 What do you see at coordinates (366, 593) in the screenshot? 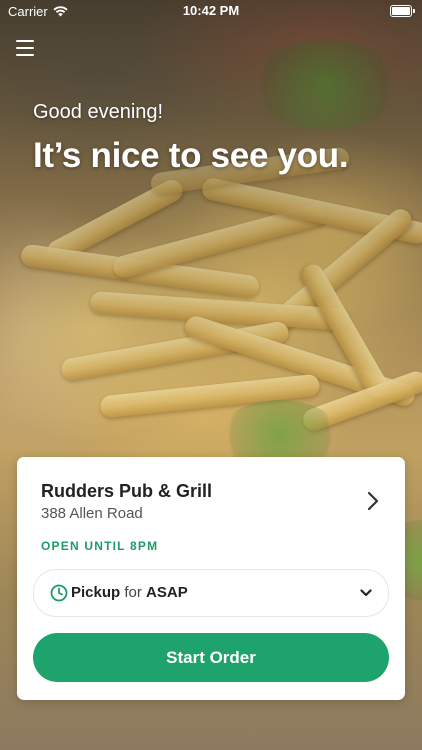
I see `chevron-down-icon` at bounding box center [366, 593].